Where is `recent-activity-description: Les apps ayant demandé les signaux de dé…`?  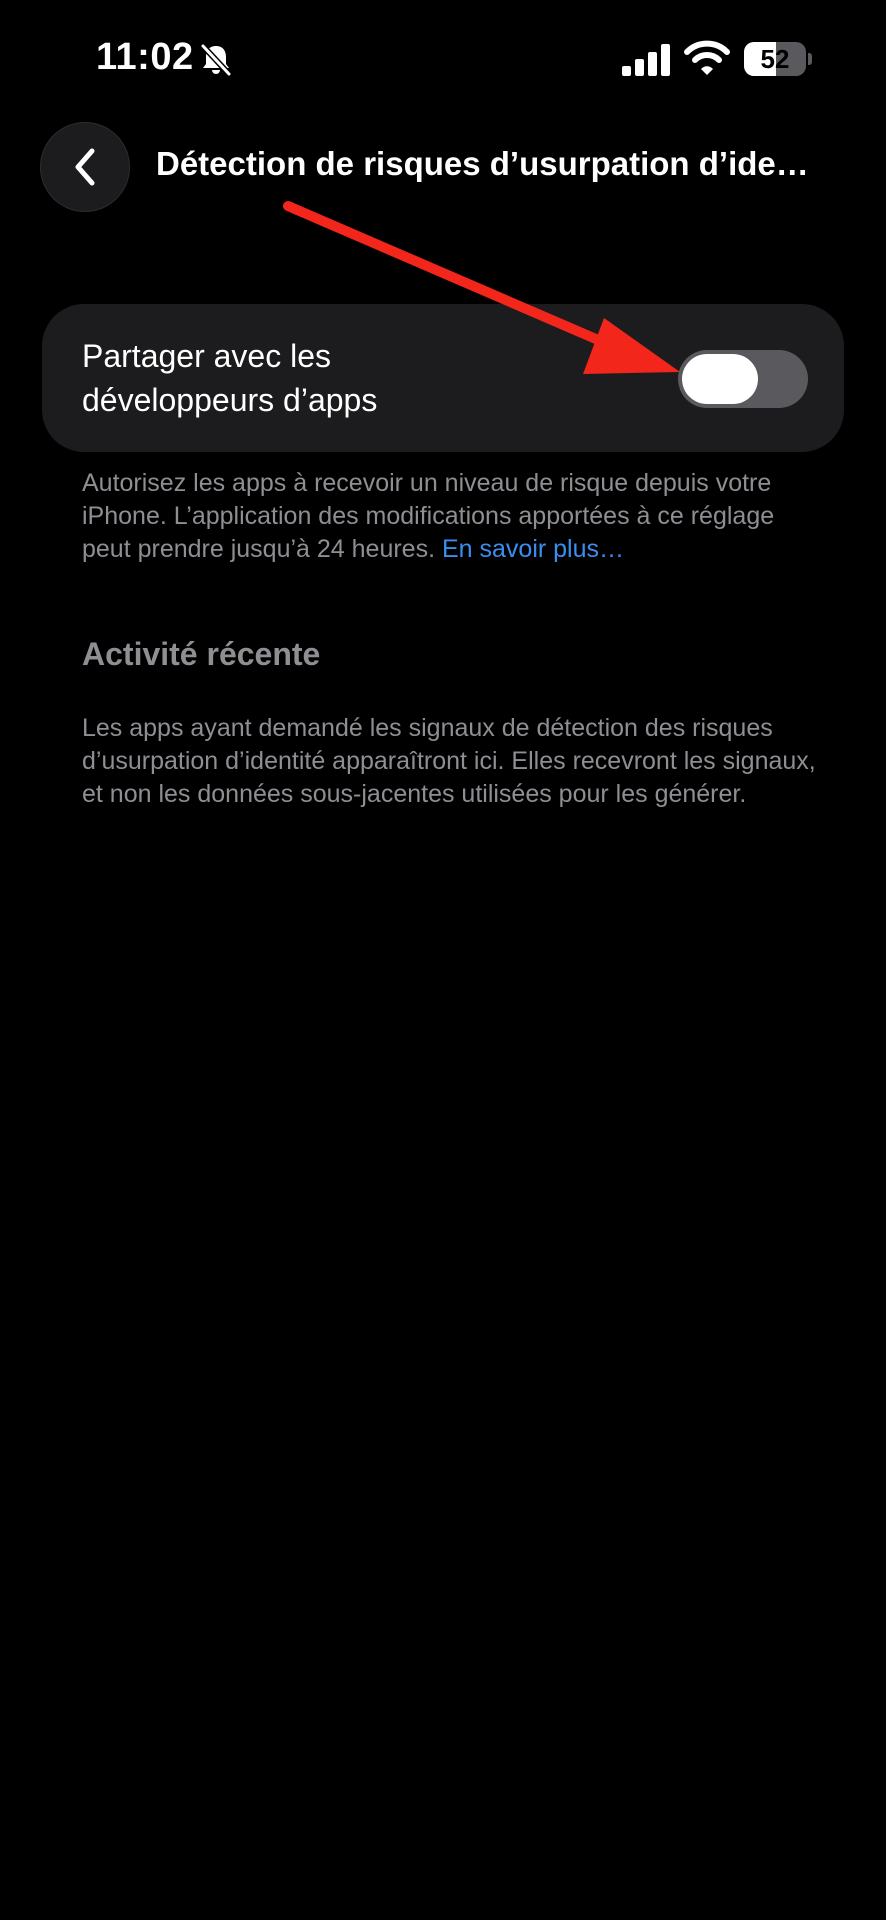
recent-activity-description: Les apps ayant demandé les signaux de dé… is located at coordinates (449, 761).